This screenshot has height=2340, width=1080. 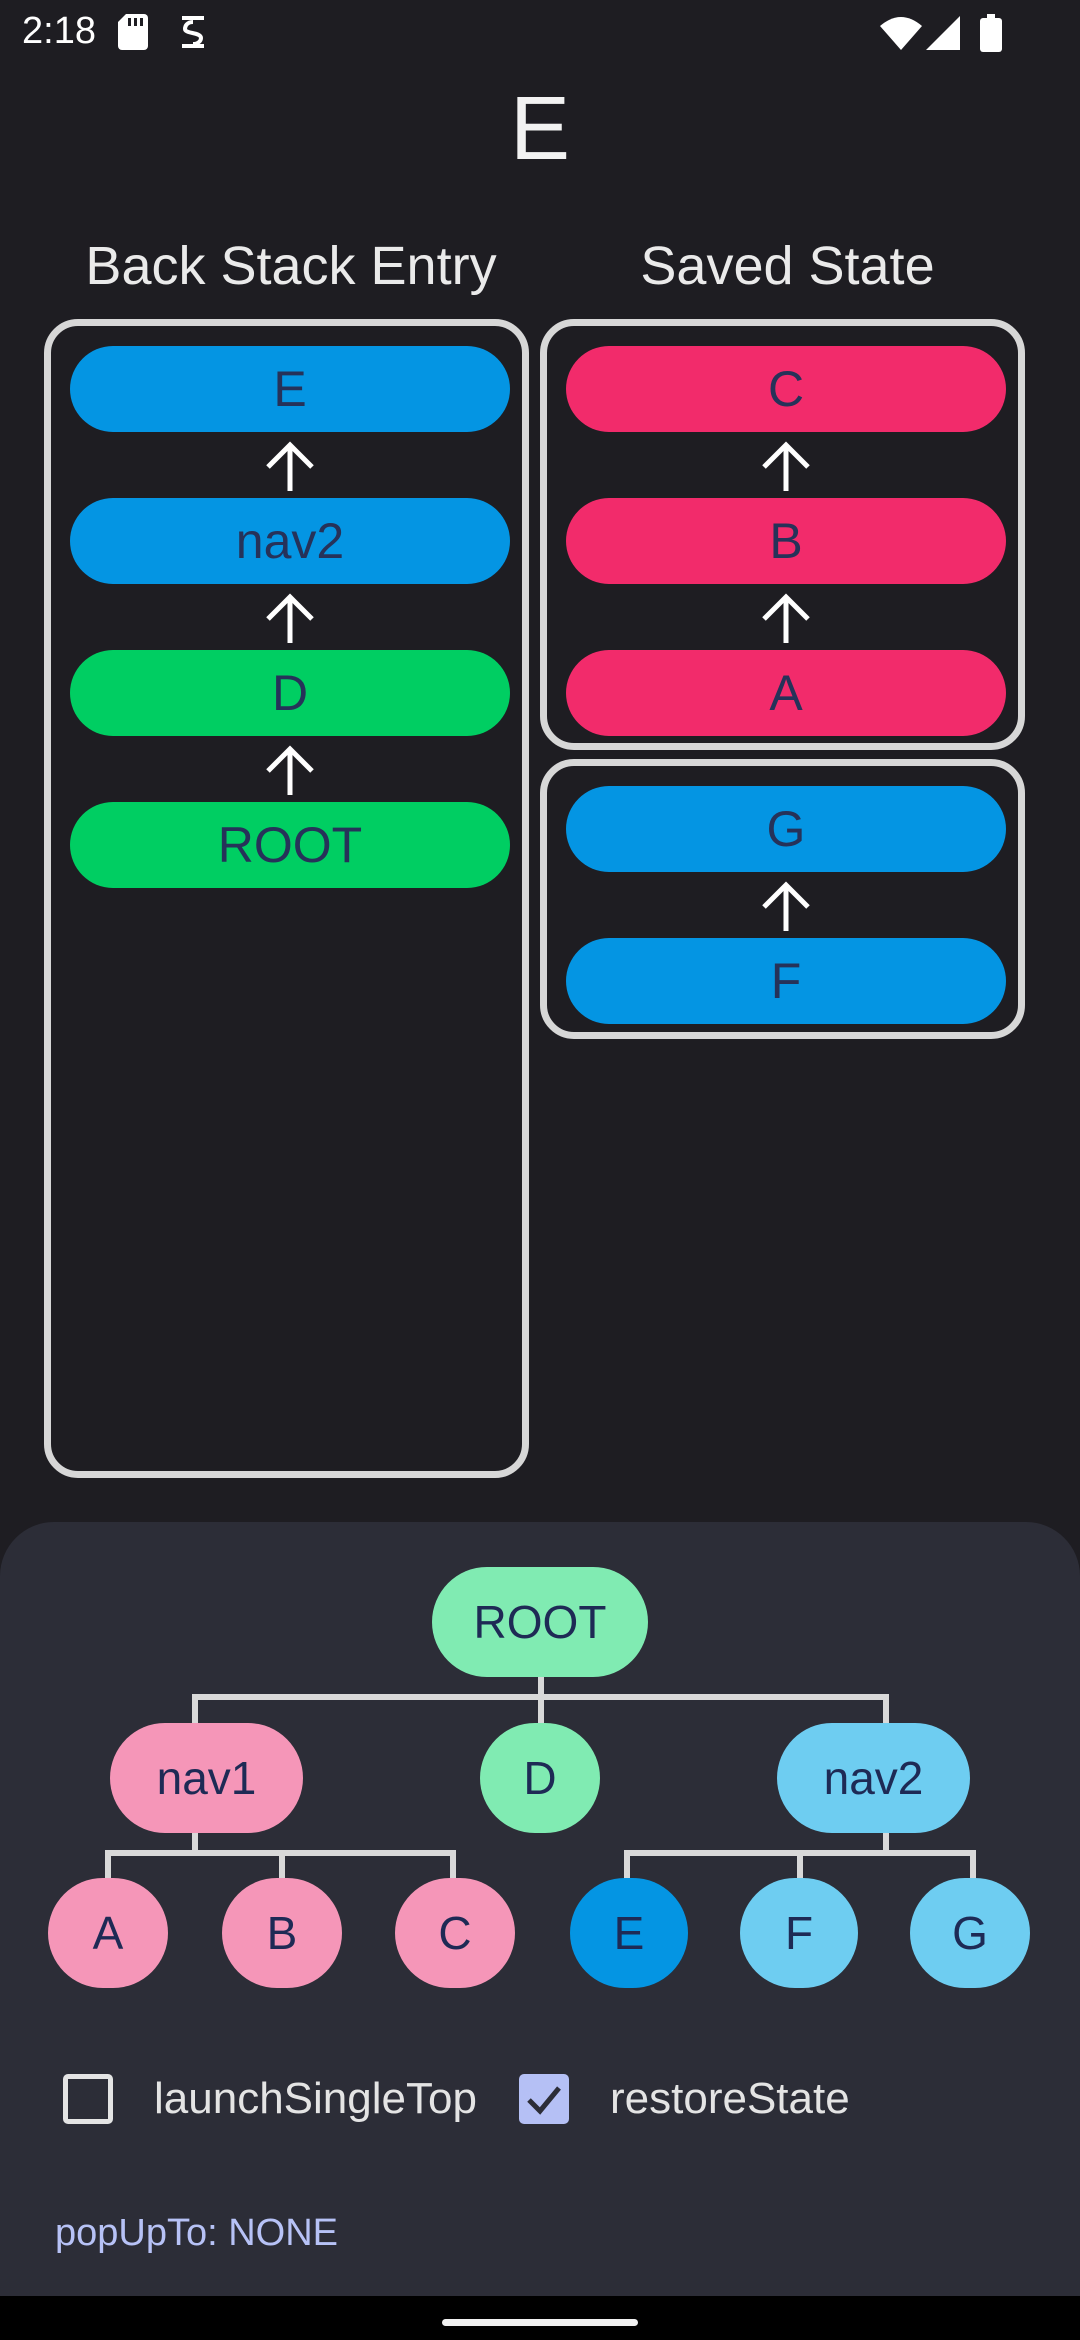 I want to click on back-stack-header: Back Stack Entry, so click(x=291, y=266).